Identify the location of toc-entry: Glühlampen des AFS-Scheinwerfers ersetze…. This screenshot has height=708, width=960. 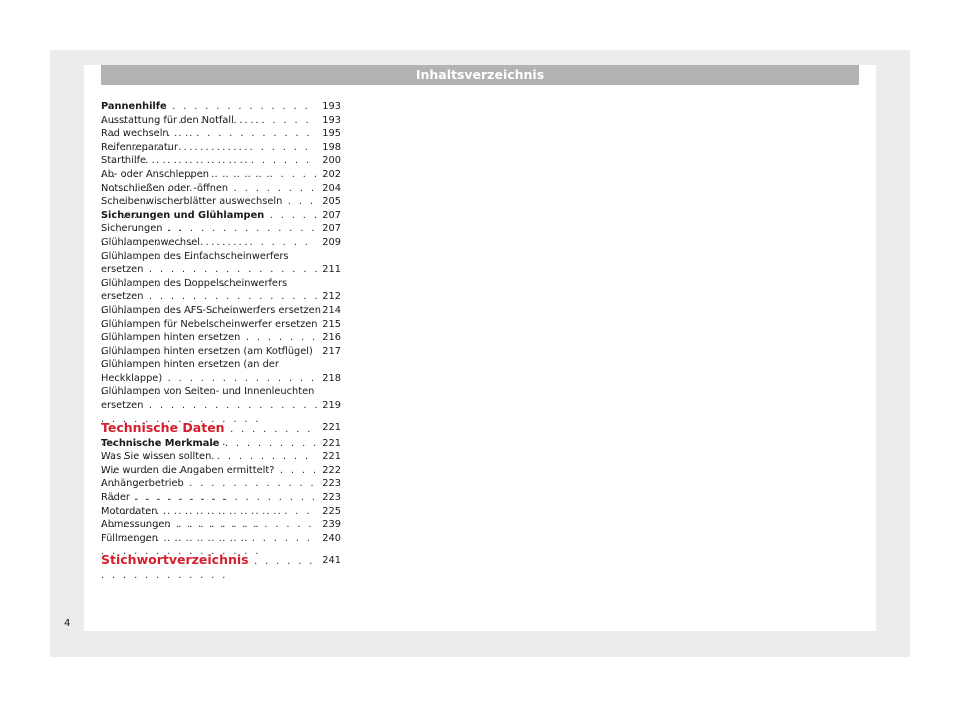
(221, 317).